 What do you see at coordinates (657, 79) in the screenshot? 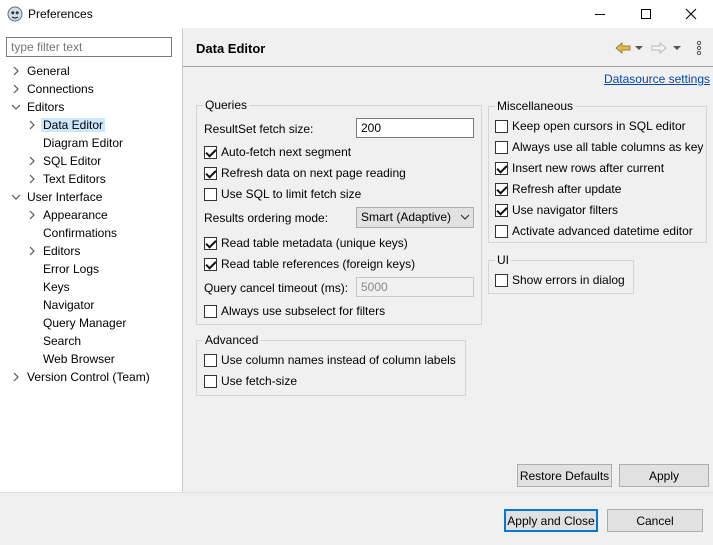
I see `datasource-settings-link: Datasource settings` at bounding box center [657, 79].